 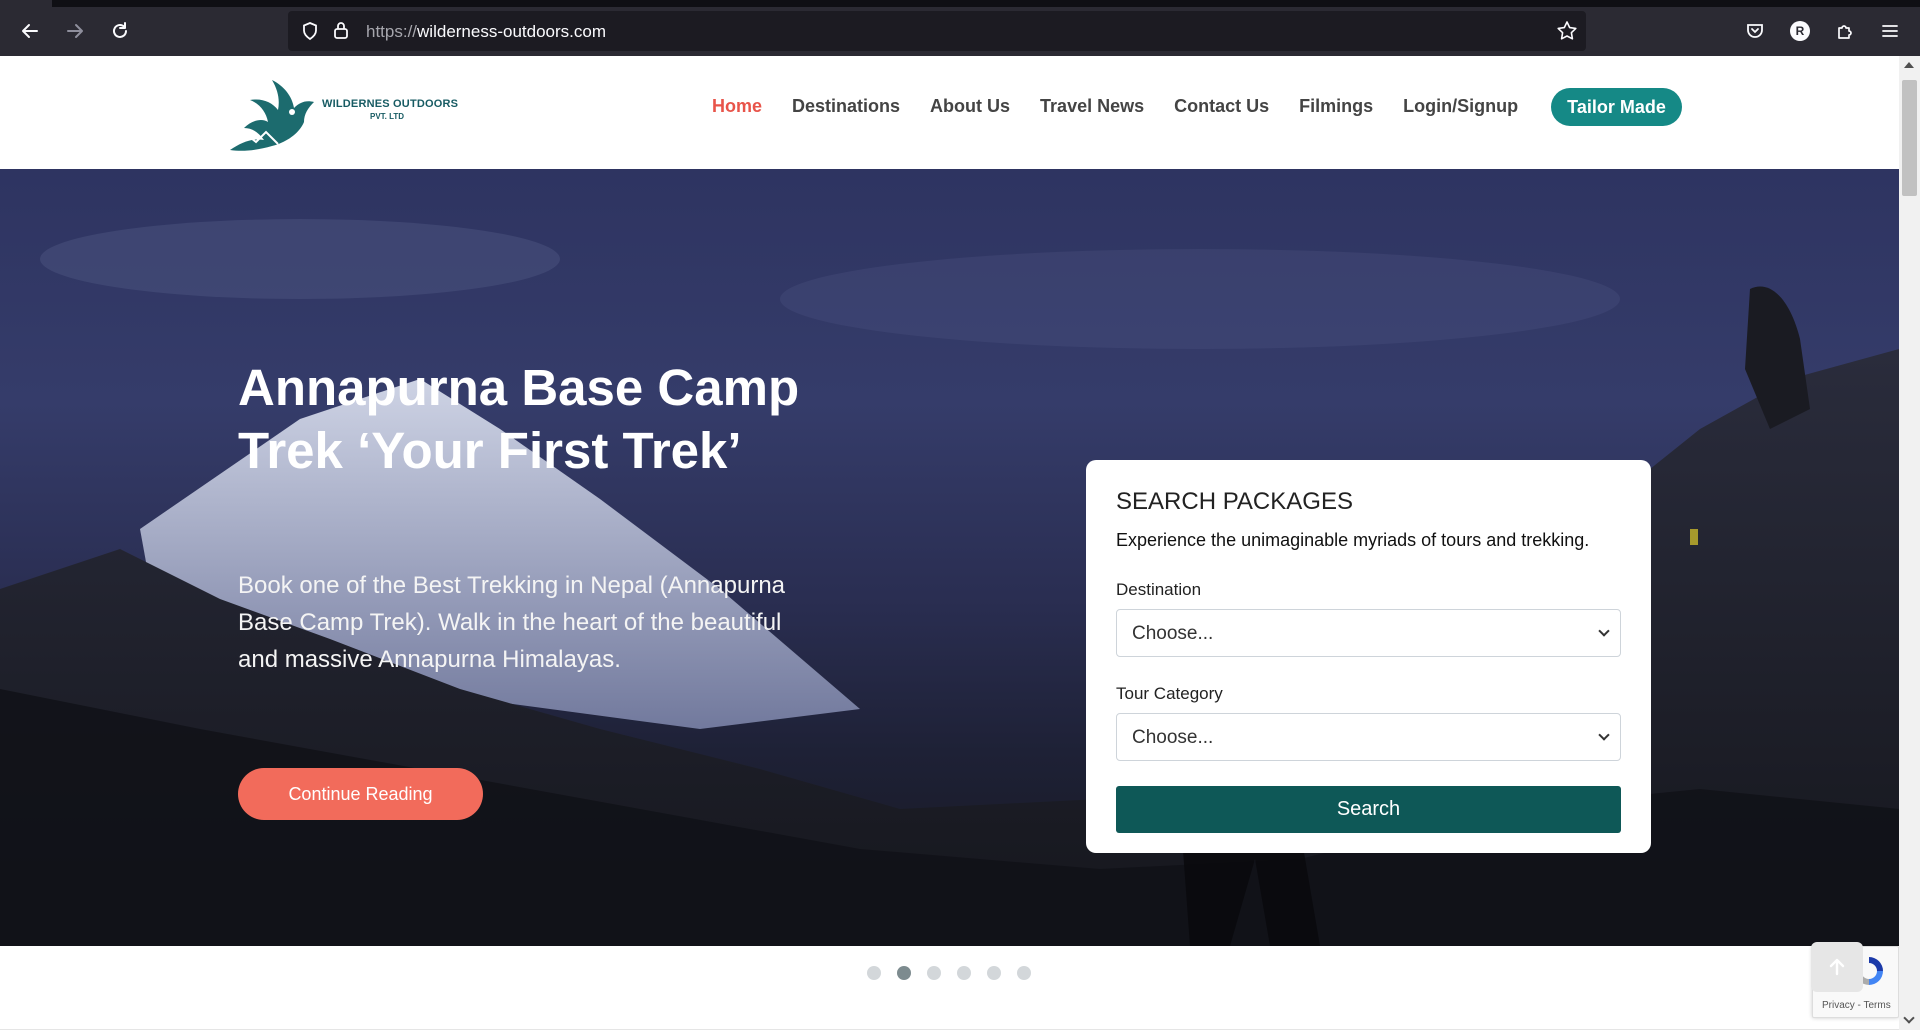 I want to click on search-button: Search, so click(x=1368, y=809).